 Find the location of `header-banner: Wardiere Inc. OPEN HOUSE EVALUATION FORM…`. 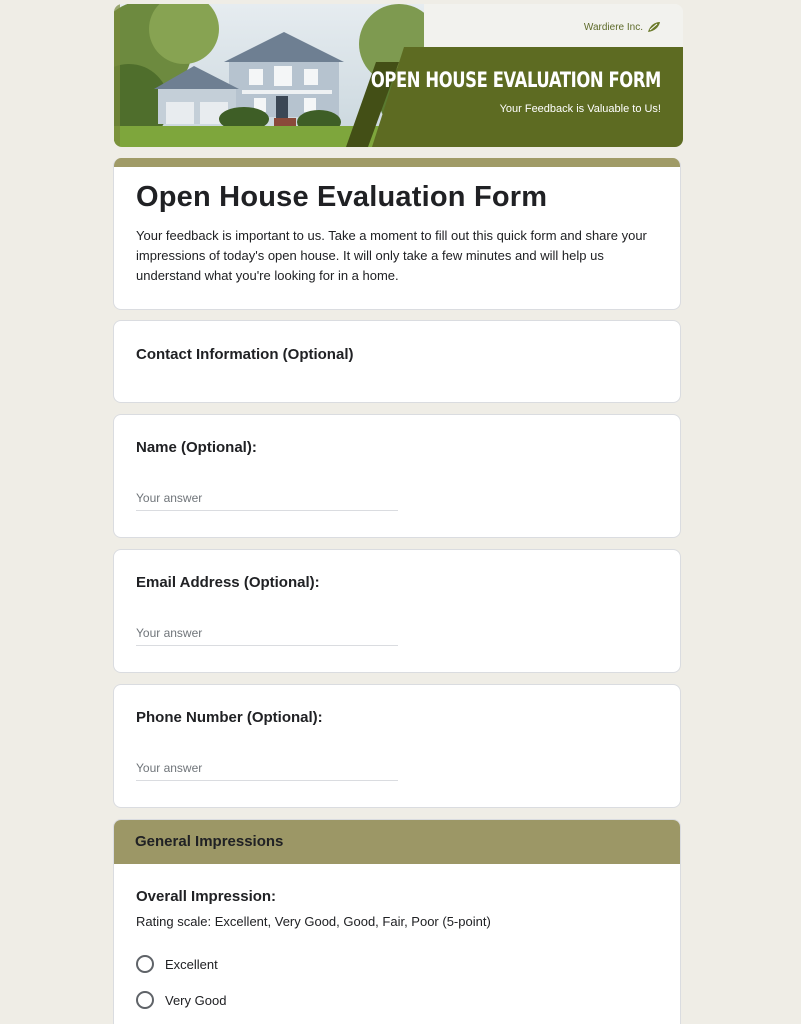

header-banner: Wardiere Inc. OPEN HOUSE EVALUATION FORM… is located at coordinates (398, 75).